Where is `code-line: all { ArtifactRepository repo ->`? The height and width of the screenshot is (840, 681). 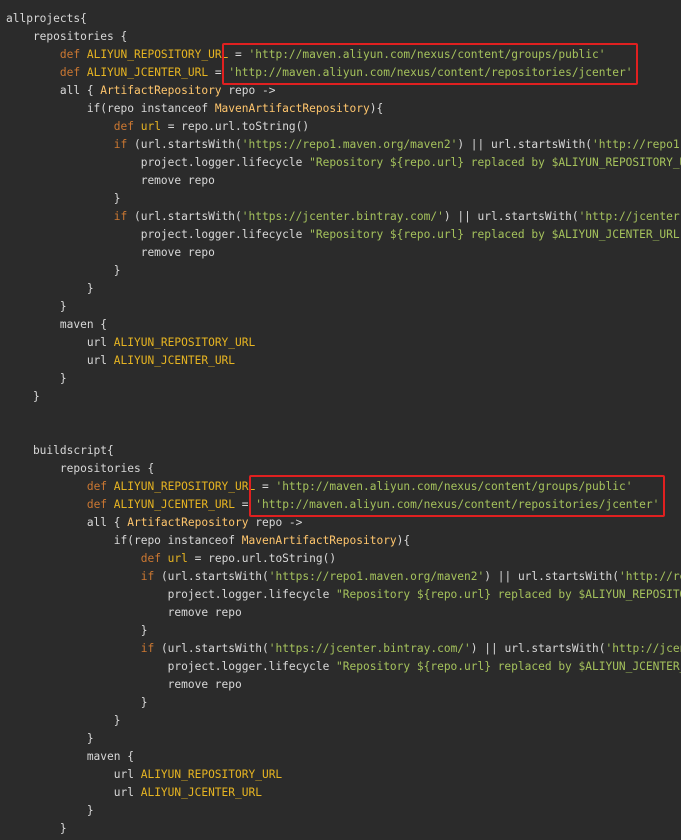
code-line: all { ArtifactRepository repo -> is located at coordinates (154, 523).